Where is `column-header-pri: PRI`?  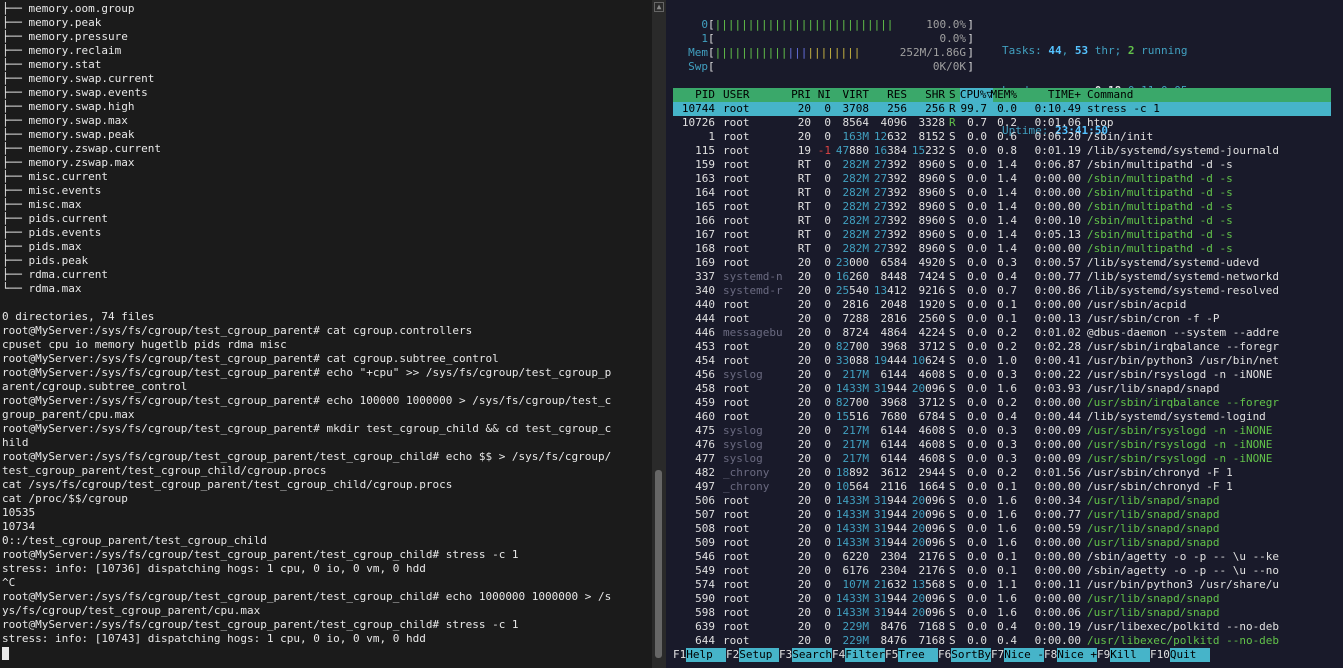 column-header-pri: PRI is located at coordinates (801, 95).